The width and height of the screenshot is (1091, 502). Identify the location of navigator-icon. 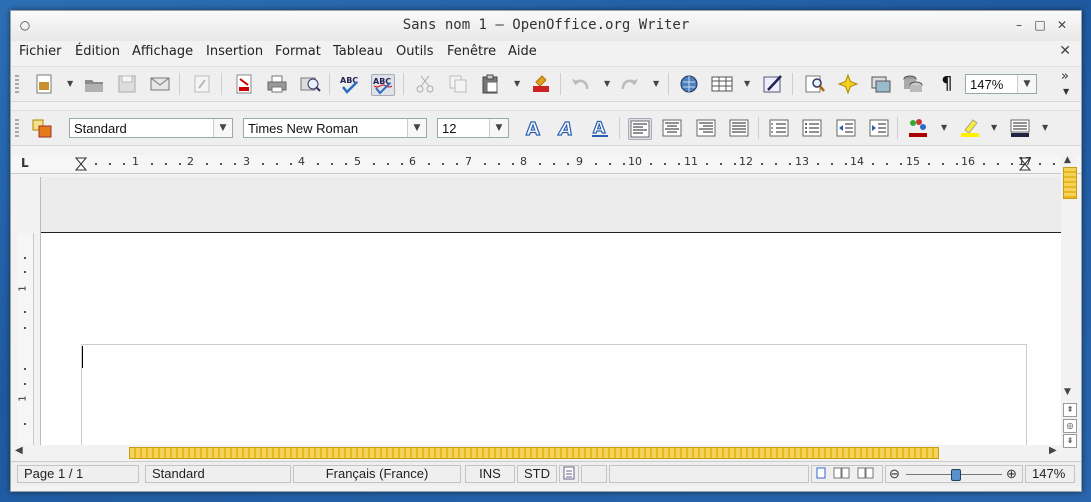
(848, 84).